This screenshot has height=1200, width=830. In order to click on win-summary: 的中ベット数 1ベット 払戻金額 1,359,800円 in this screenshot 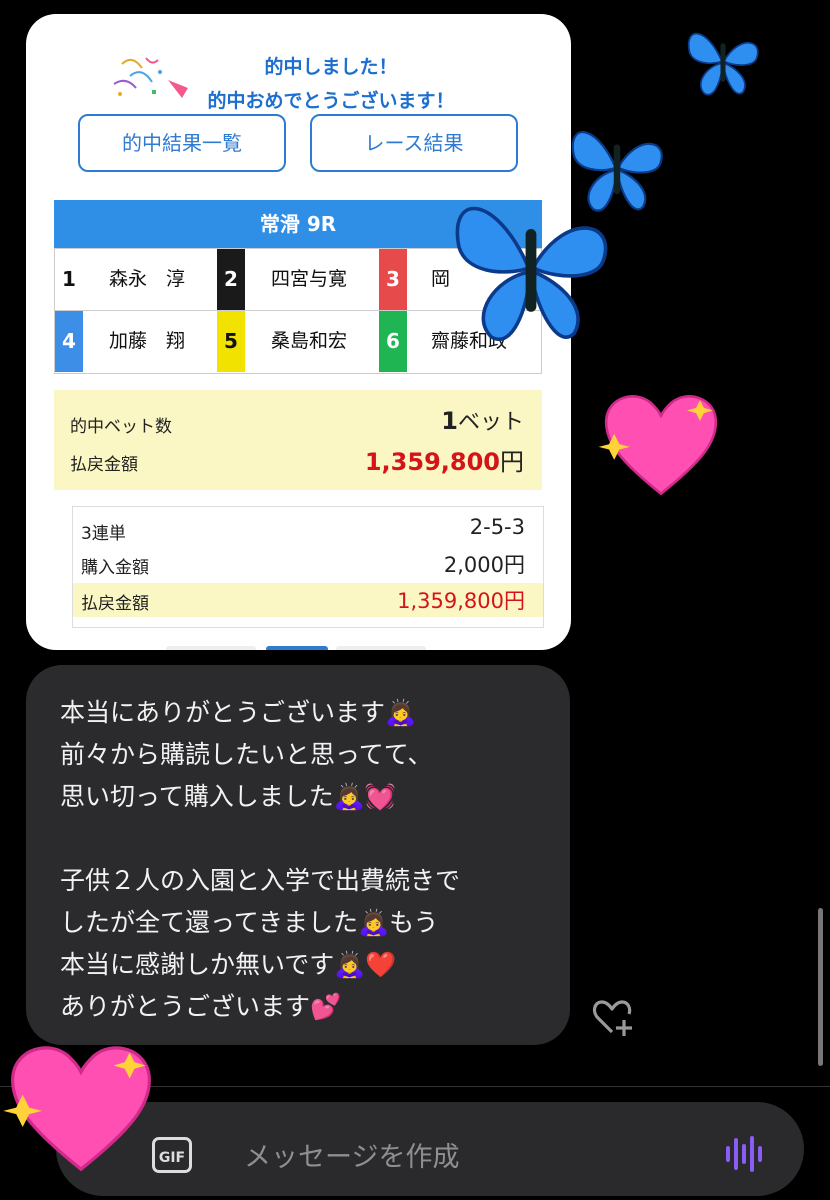, I will do `click(298, 440)`.